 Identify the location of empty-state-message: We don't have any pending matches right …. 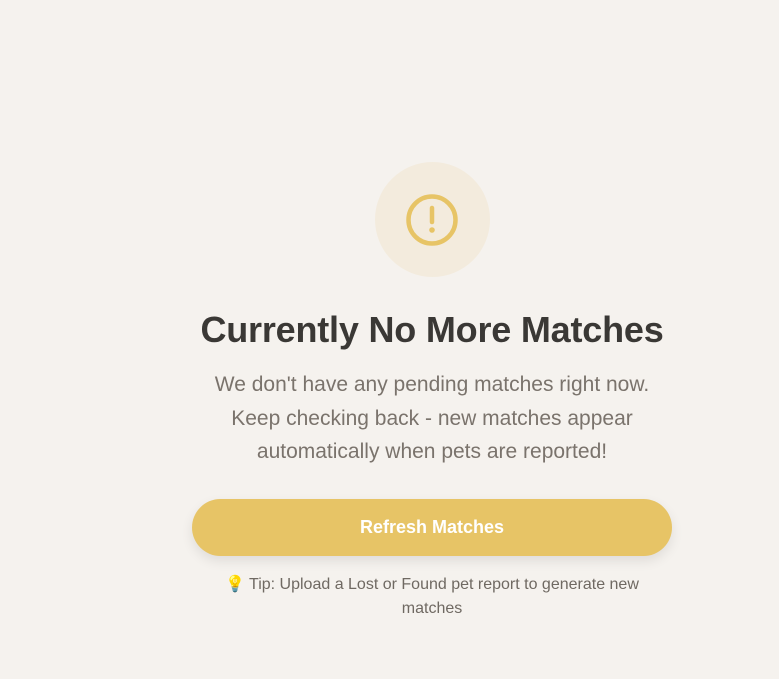
(432, 418).